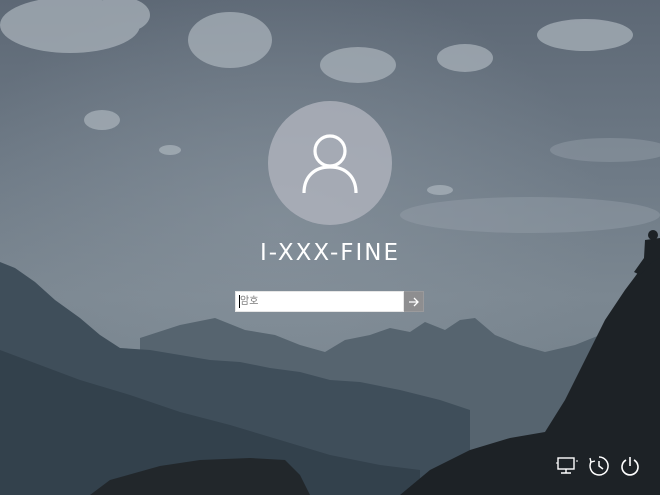 The width and height of the screenshot is (660, 495). I want to click on user-silhouette-icon, so click(330, 164).